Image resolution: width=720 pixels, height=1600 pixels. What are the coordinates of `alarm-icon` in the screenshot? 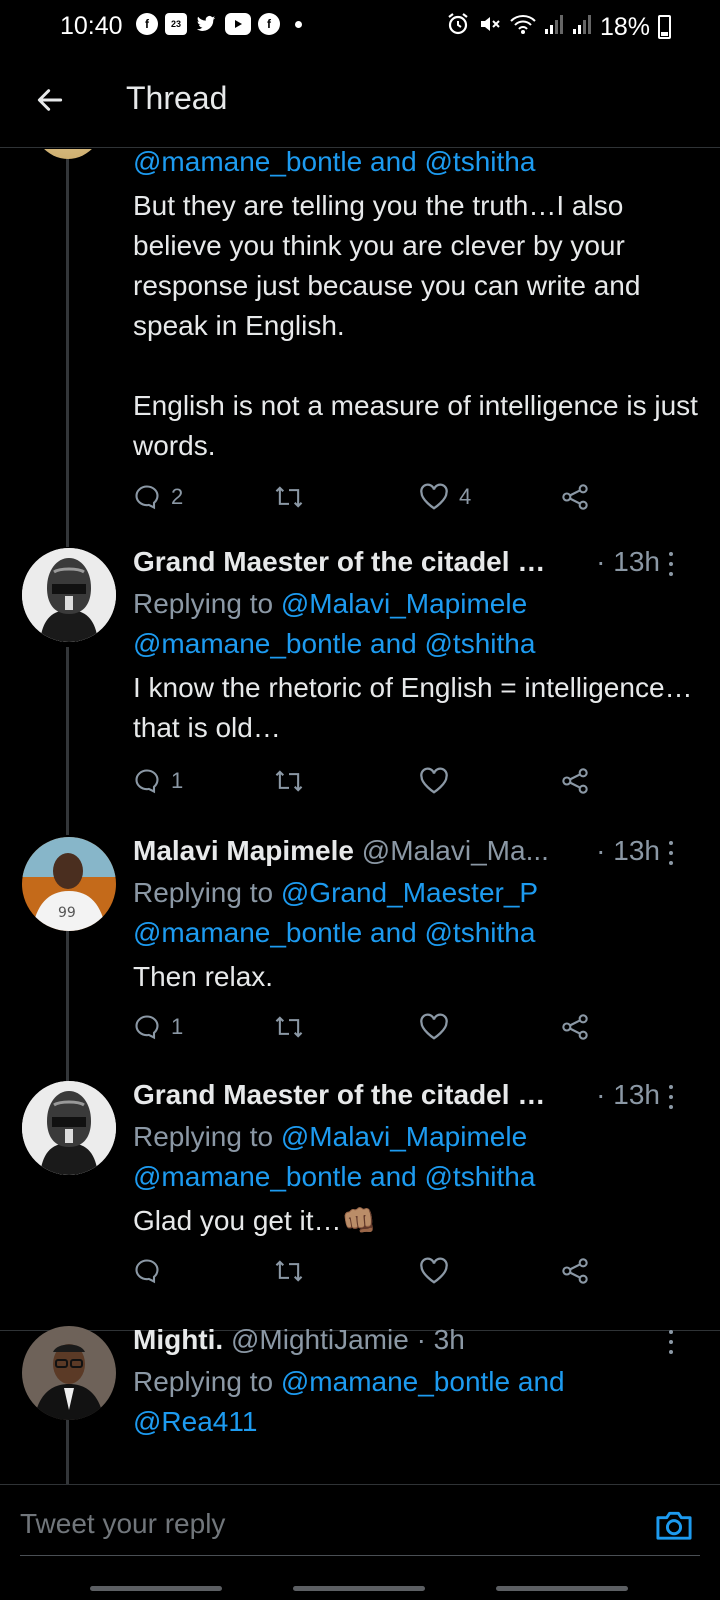 It's located at (458, 27).